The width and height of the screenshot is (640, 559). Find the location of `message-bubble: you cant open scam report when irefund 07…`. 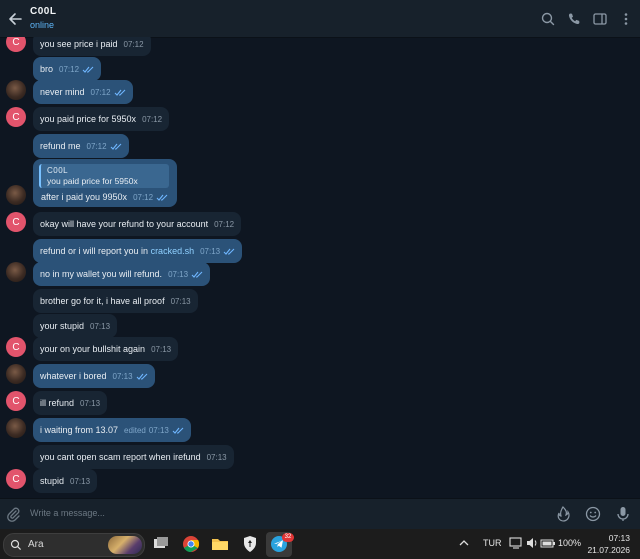

message-bubble: you cant open scam report when irefund 07… is located at coordinates (133, 457).